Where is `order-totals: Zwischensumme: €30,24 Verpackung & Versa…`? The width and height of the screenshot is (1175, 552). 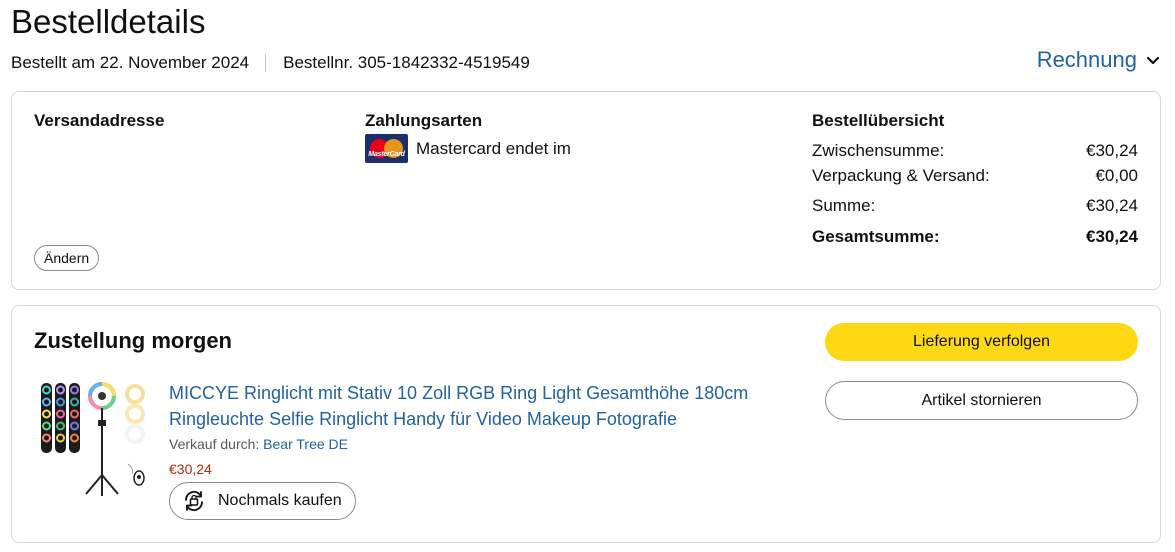 order-totals: Zwischensumme: €30,24 Verpackung & Versa… is located at coordinates (975, 194).